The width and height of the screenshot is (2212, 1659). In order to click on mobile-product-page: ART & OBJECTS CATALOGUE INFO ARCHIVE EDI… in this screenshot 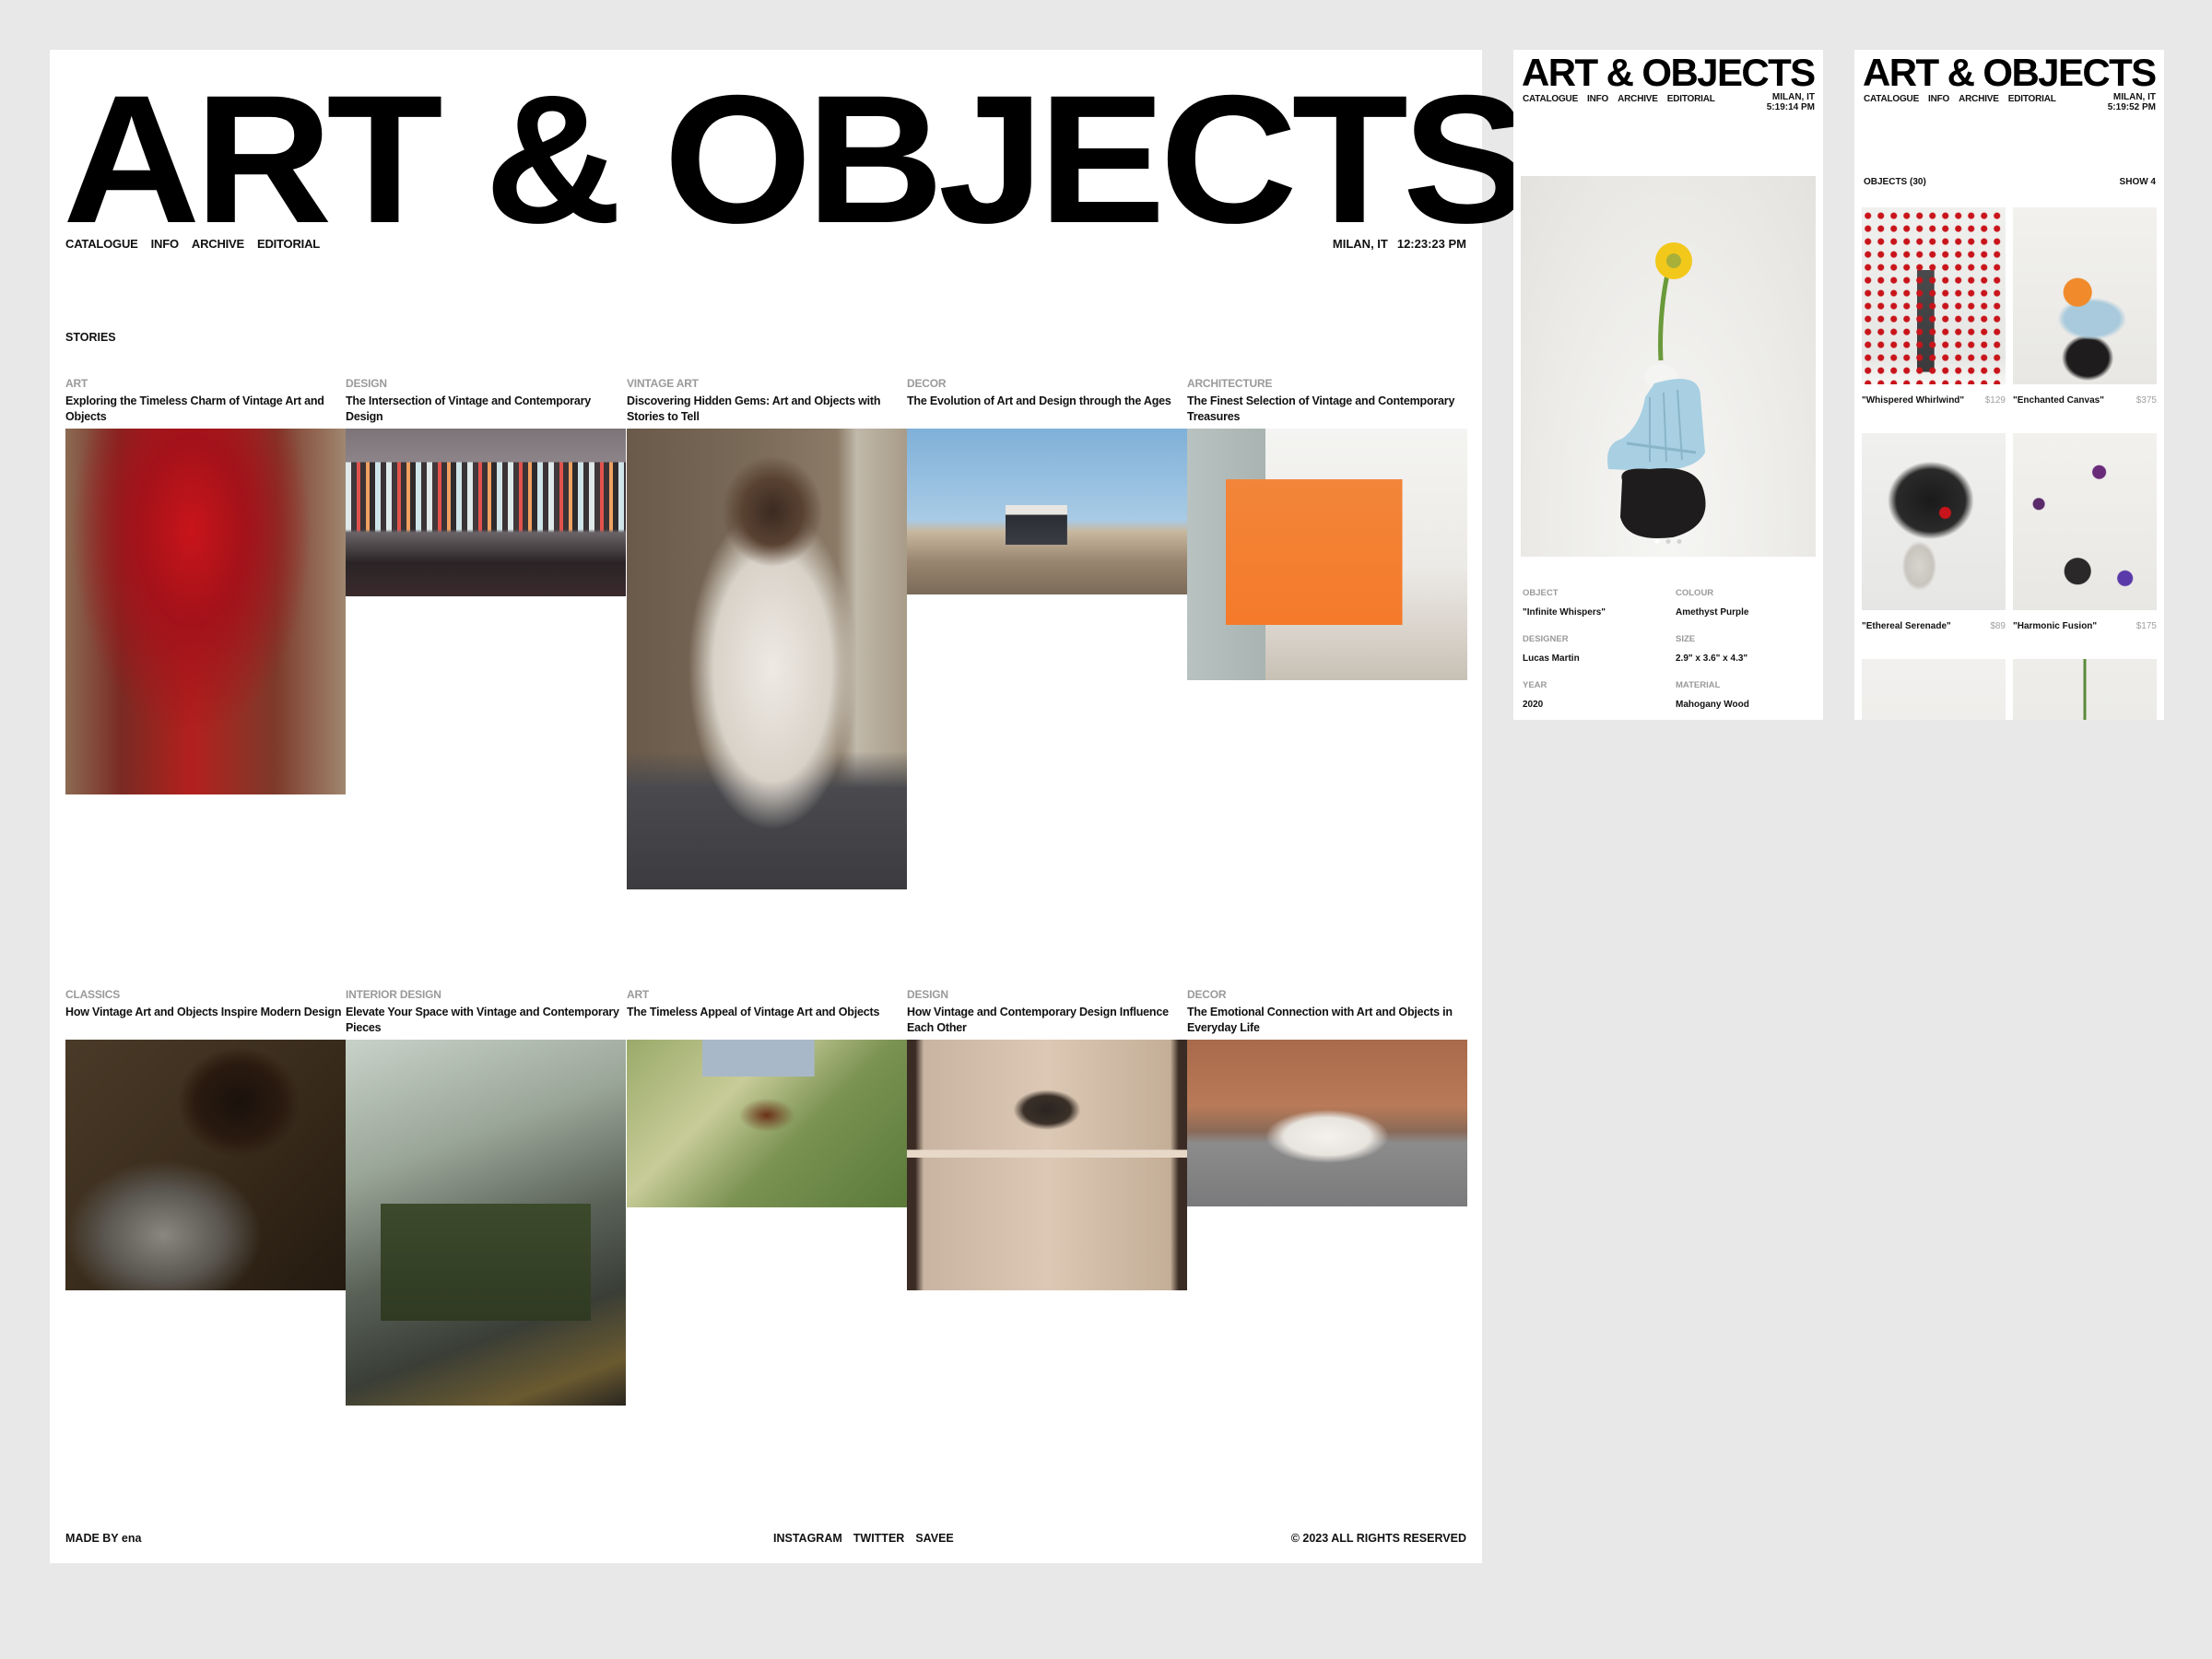, I will do `click(1668, 385)`.